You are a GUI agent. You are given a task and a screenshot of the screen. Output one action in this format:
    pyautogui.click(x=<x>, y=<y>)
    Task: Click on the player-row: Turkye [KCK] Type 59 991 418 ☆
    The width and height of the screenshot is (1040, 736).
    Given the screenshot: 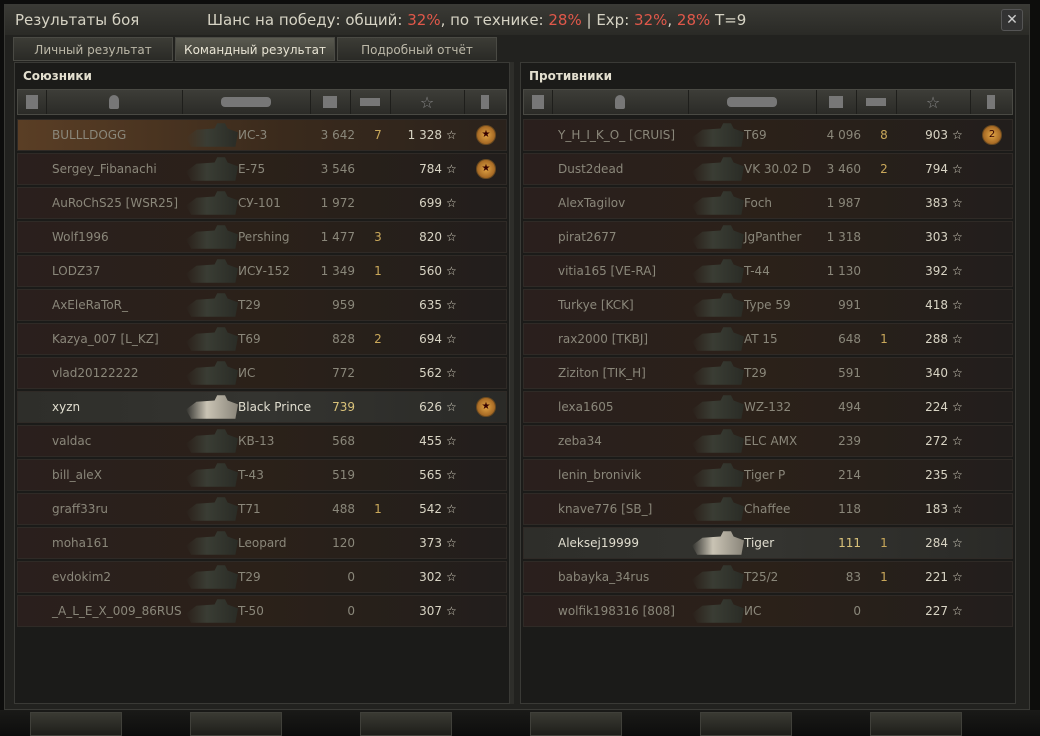 What is the action you would take?
    pyautogui.click(x=768, y=305)
    